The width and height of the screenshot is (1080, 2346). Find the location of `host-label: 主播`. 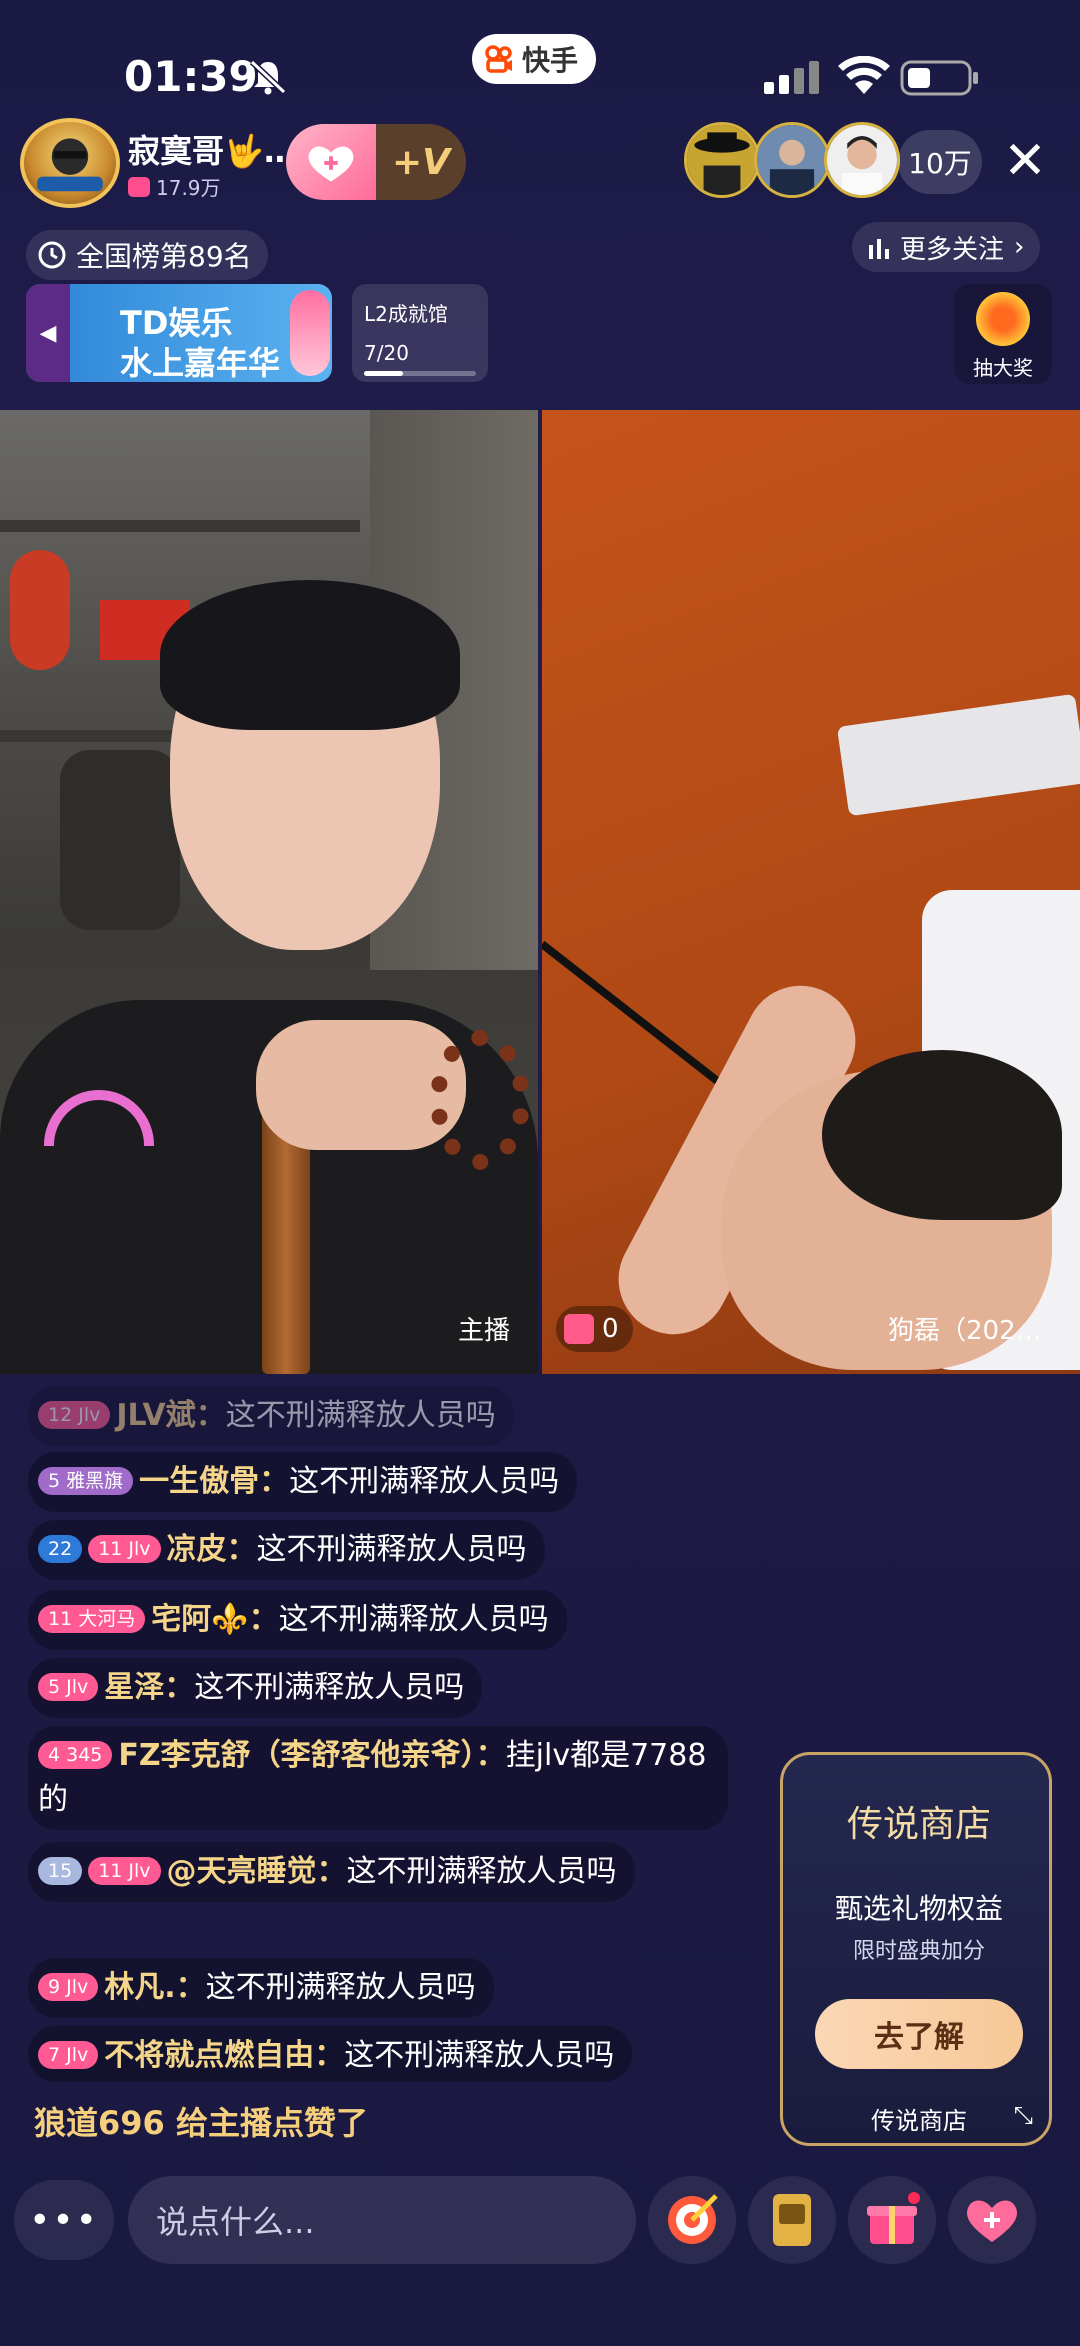

host-label: 主播 is located at coordinates (484, 1331).